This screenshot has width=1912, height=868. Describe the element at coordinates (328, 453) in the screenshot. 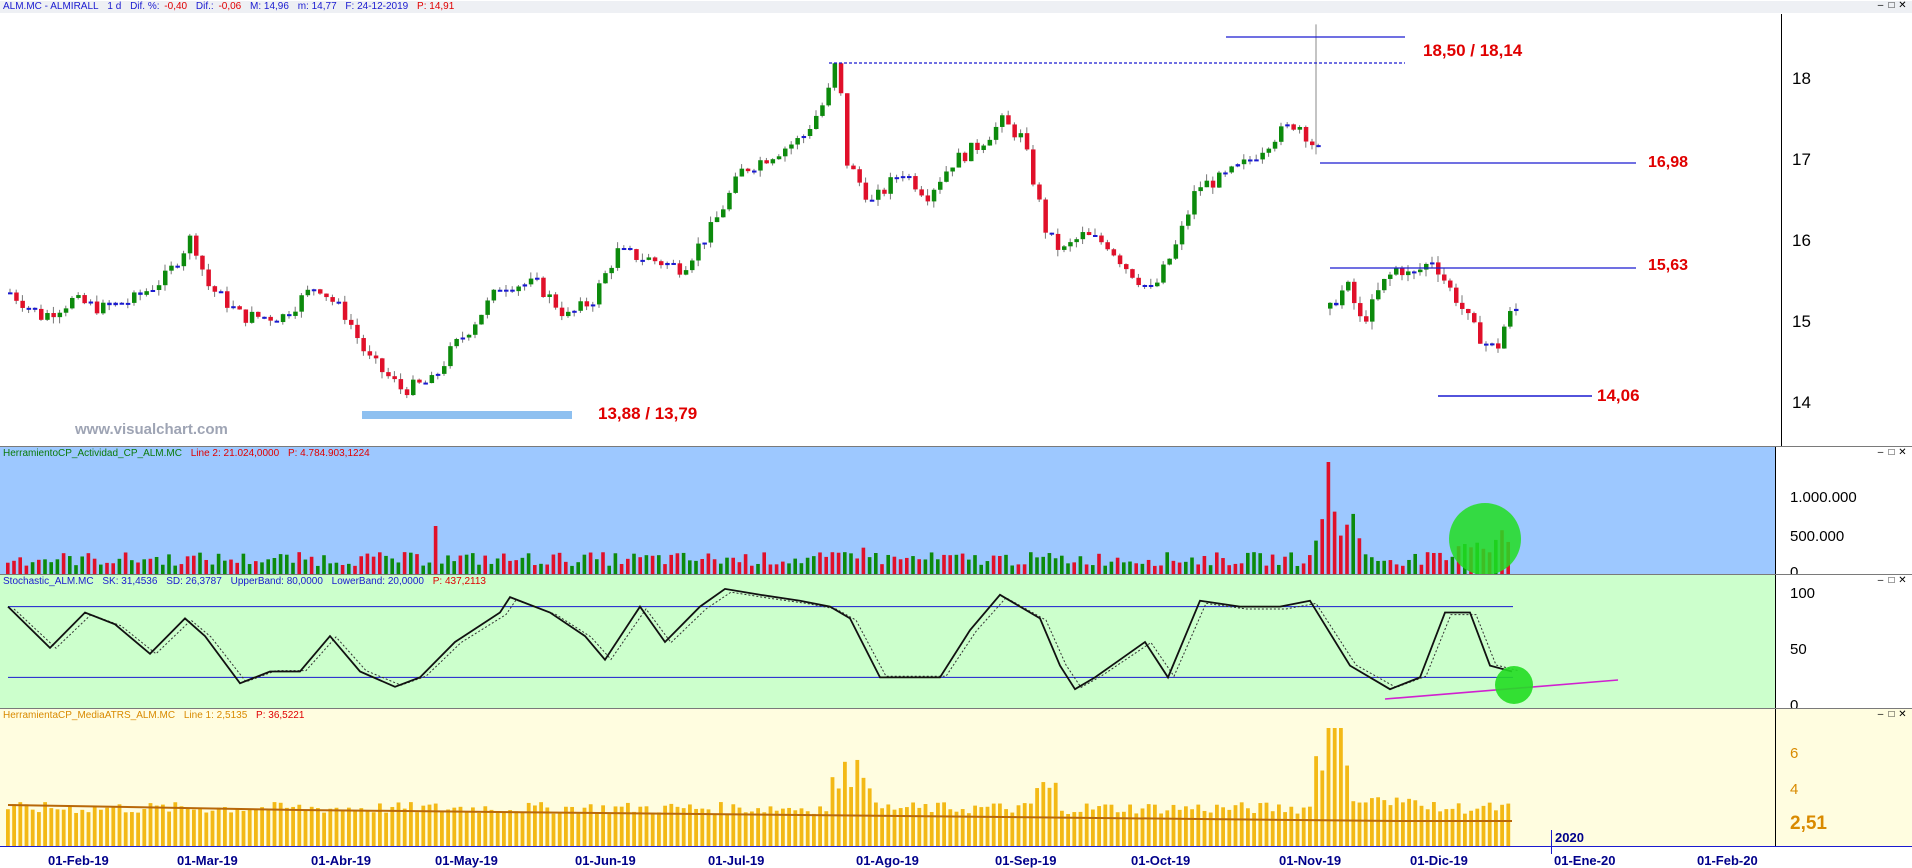

I see `volume-p-value: P: 4.784.903,1224` at that location.